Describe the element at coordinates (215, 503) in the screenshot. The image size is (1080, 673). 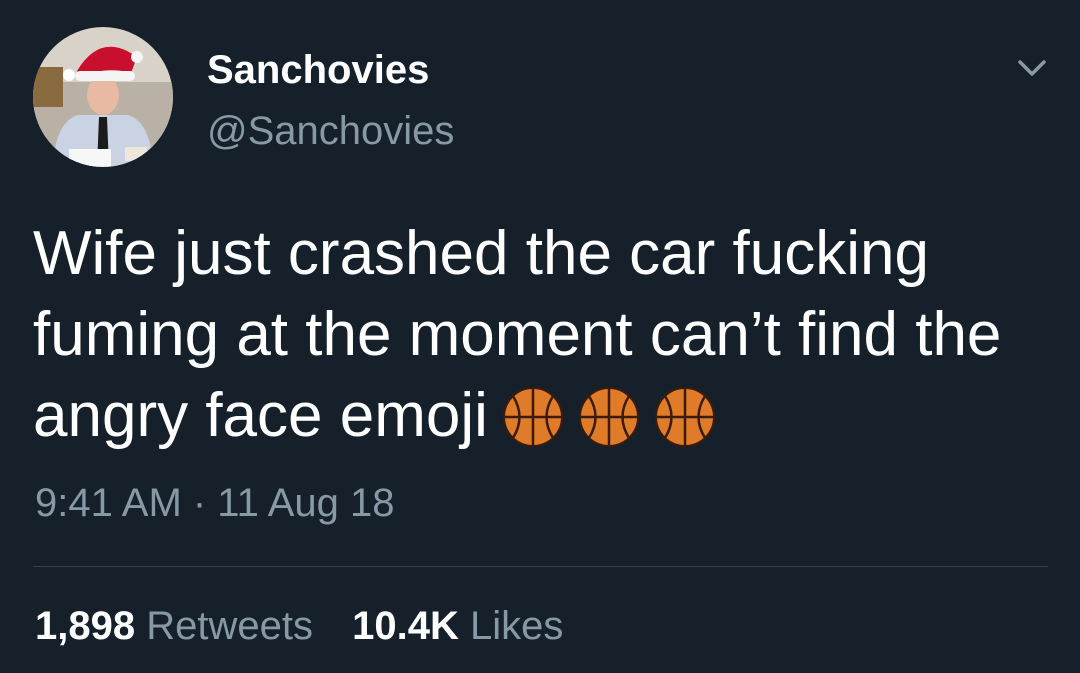
I see `tweet-timestamp: 9:41 AM · 11 Aug 18` at that location.